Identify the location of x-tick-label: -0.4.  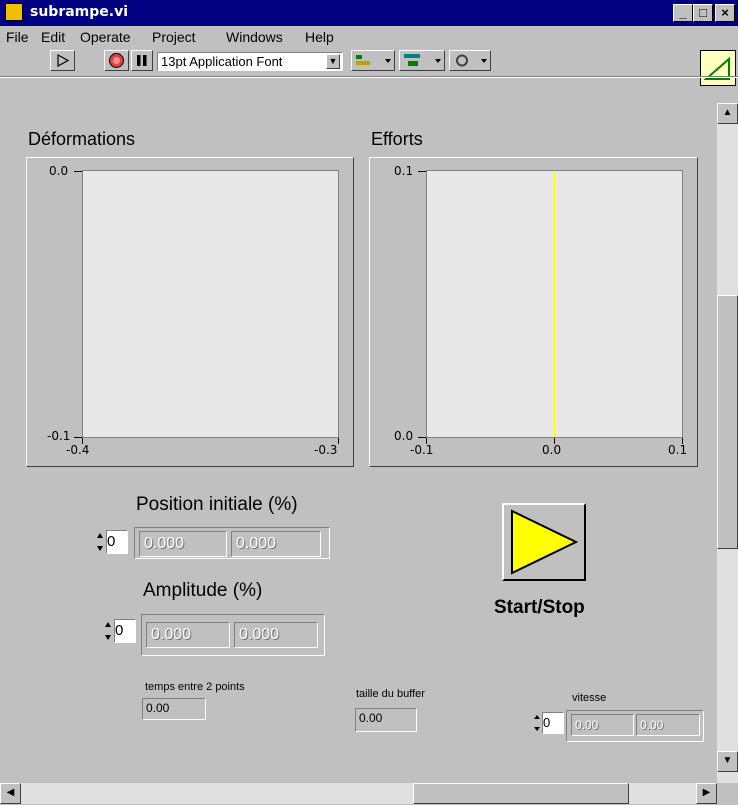
(78, 450).